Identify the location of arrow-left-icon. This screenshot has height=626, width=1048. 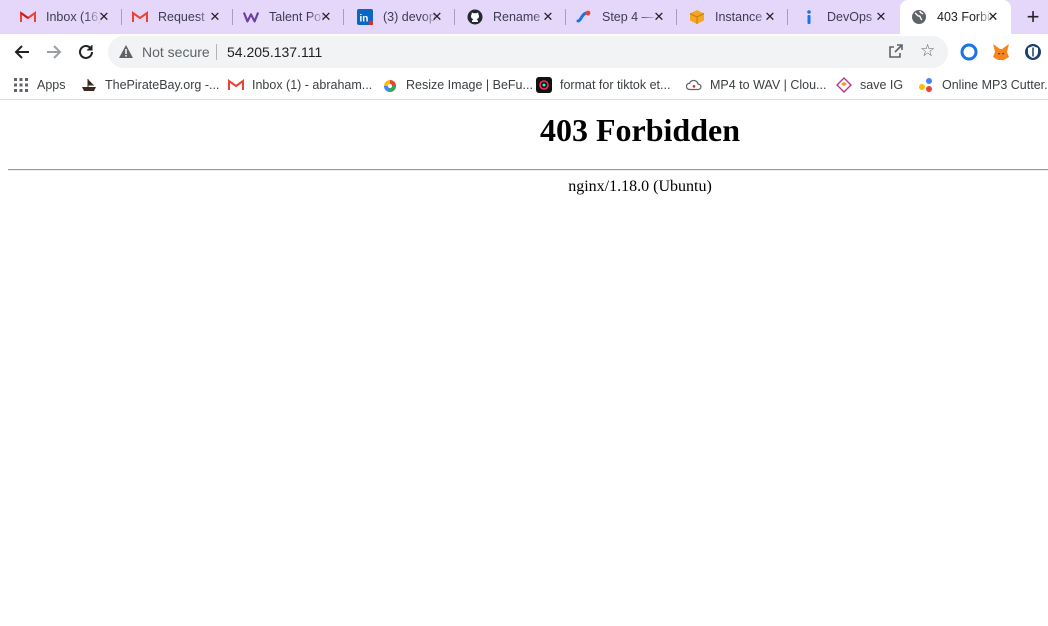
(21, 52).